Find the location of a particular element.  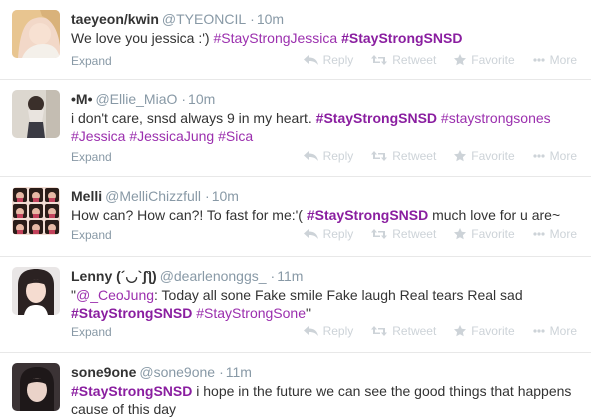

display-name: Lenny (´◡`ʃƪ) is located at coordinates (114, 276).